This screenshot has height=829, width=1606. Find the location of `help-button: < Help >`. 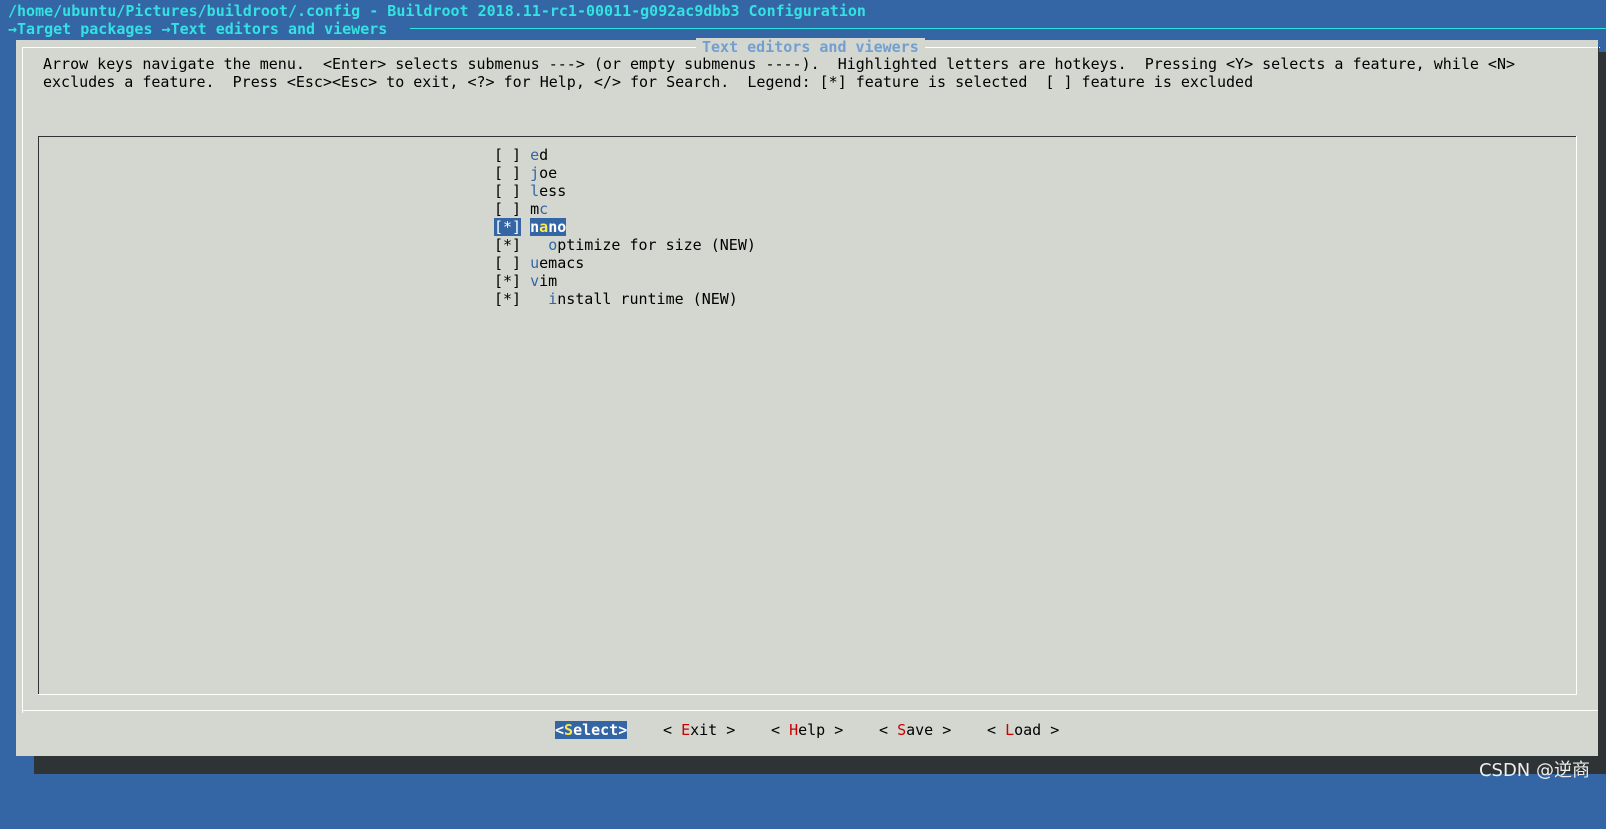

help-button: < Help > is located at coordinates (807, 730).